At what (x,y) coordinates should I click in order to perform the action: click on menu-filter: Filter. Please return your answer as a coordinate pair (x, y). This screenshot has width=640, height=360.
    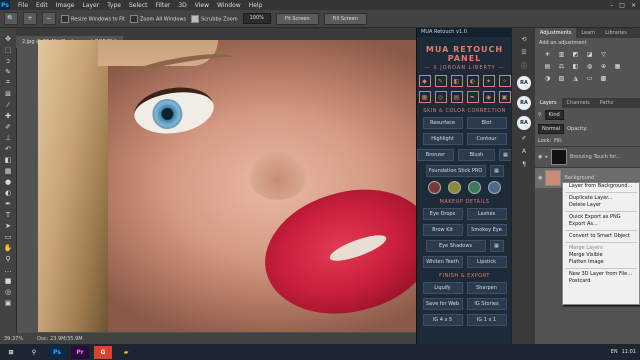
    Looking at the image, I should click on (163, 5).